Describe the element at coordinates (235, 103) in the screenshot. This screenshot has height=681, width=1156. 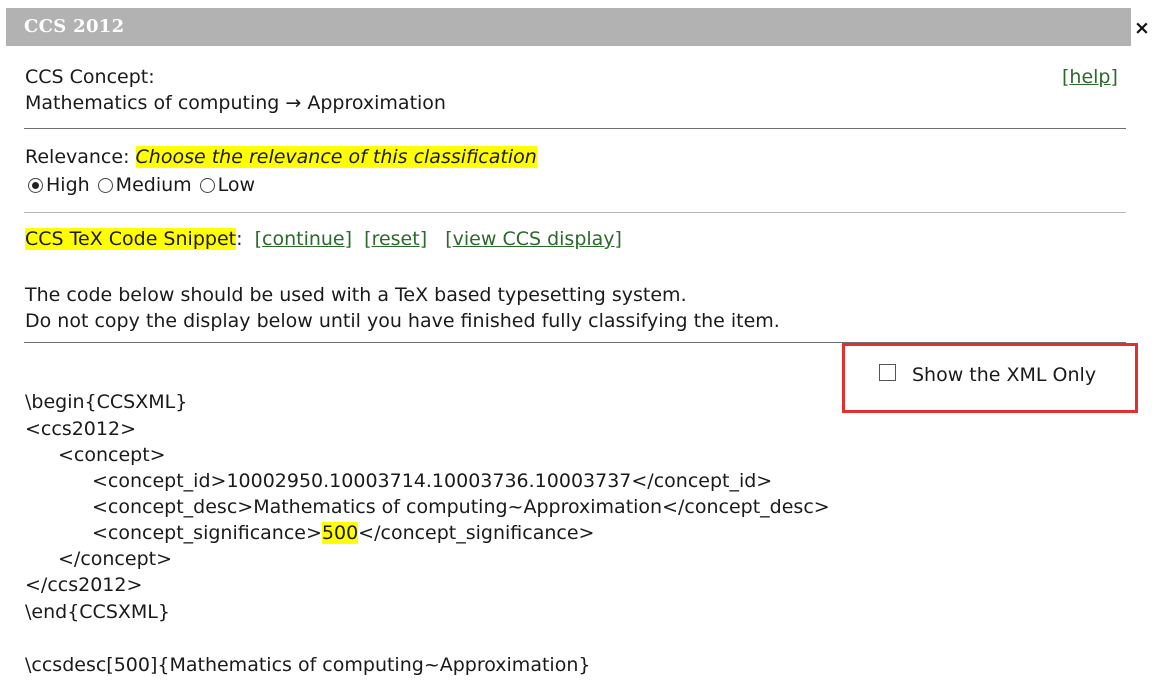
I see `concept-path: Mathematics of computing → Approximation` at that location.